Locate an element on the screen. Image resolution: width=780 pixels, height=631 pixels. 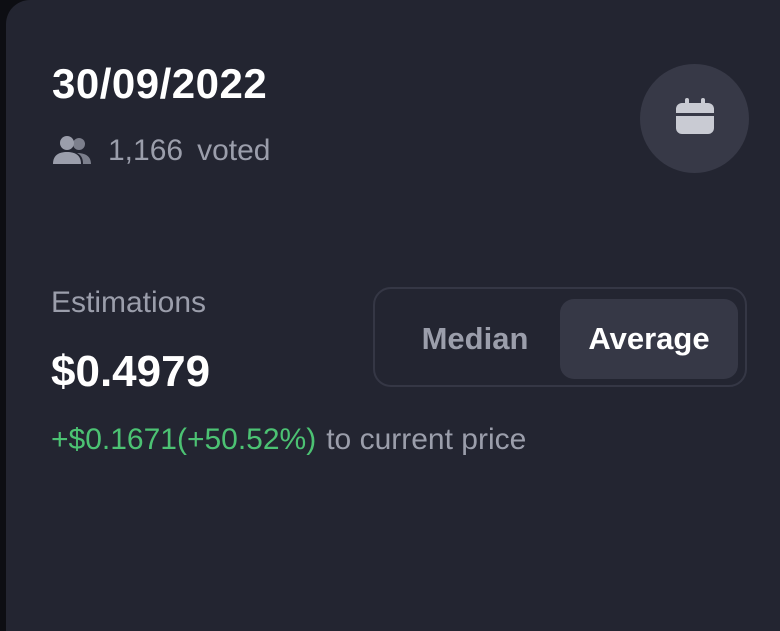
calendar-button is located at coordinates (694, 118).